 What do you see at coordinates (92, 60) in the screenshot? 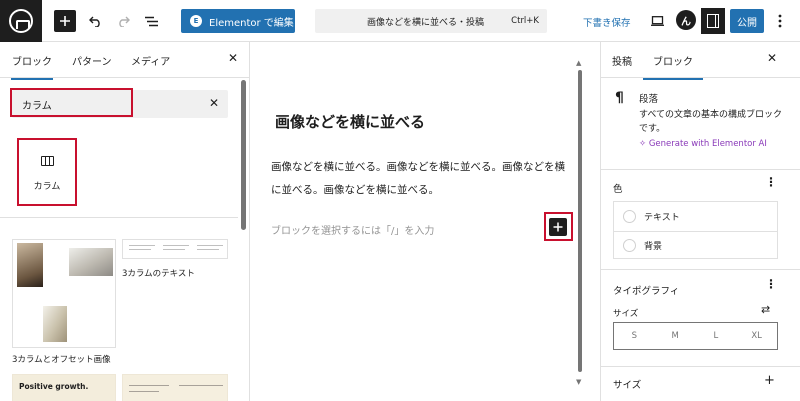
I see `tab-patterns: パターン` at bounding box center [92, 60].